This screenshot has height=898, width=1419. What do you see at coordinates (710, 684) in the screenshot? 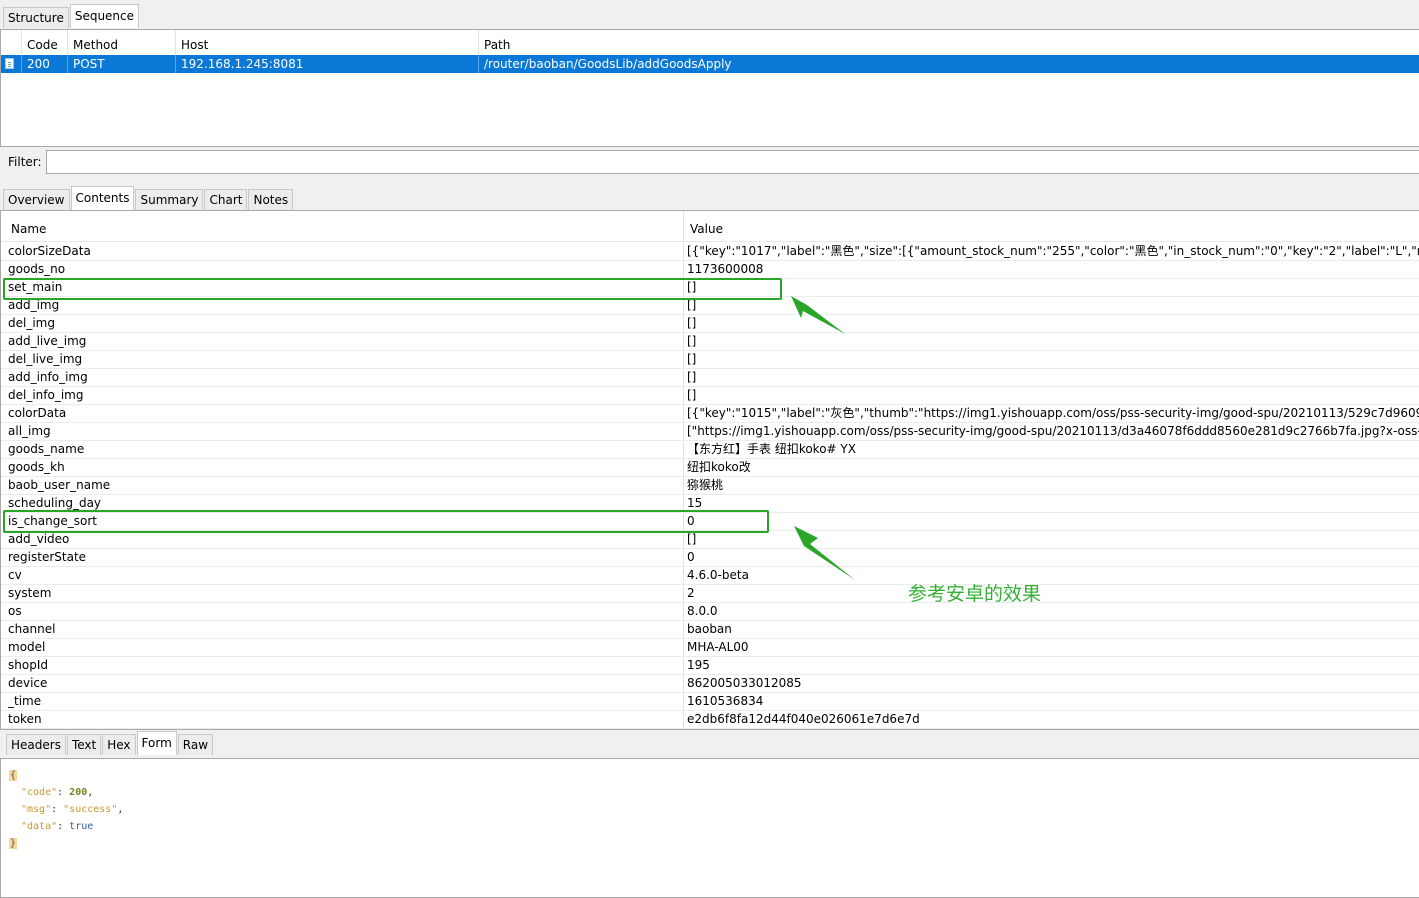
I see `table-row: device 862005033012085` at bounding box center [710, 684].